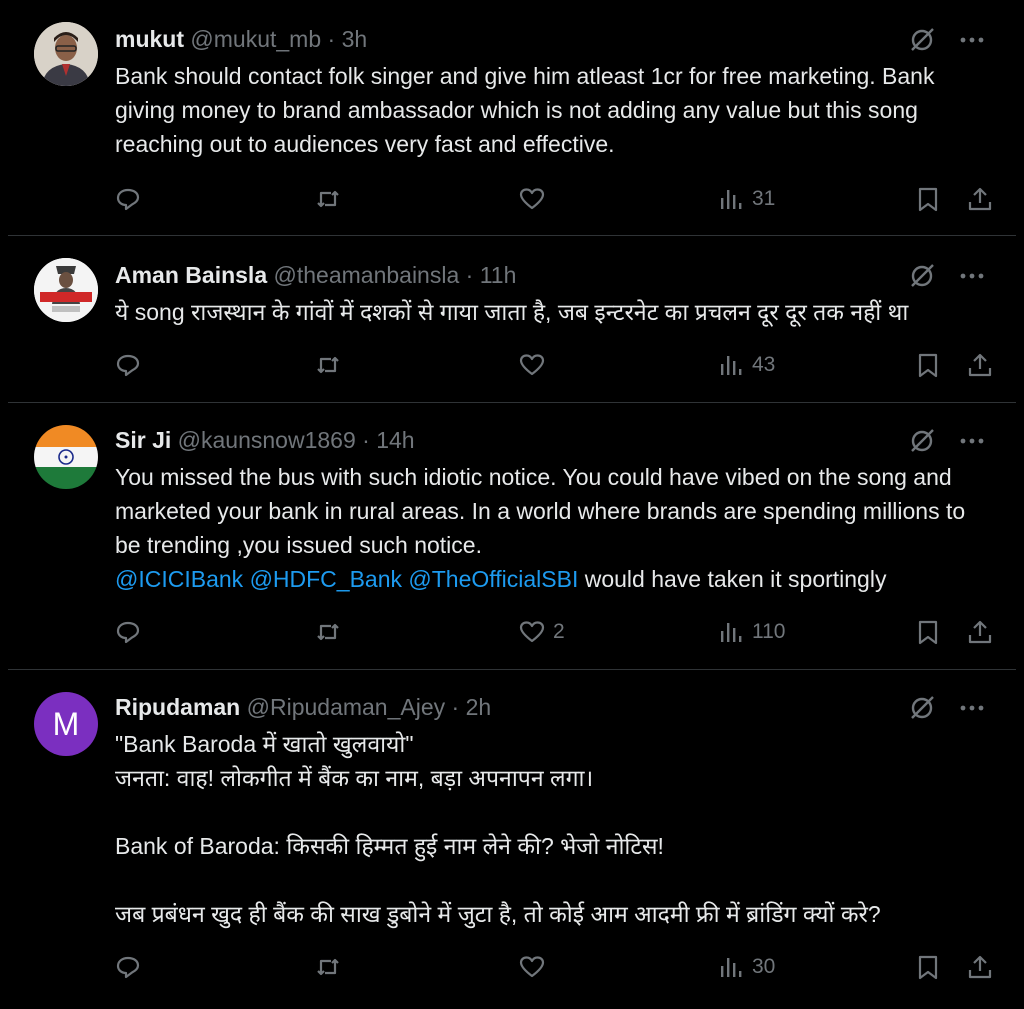 This screenshot has width=1024, height=1009. Describe the element at coordinates (395, 440) in the screenshot. I see `timestamp: 14h` at that location.